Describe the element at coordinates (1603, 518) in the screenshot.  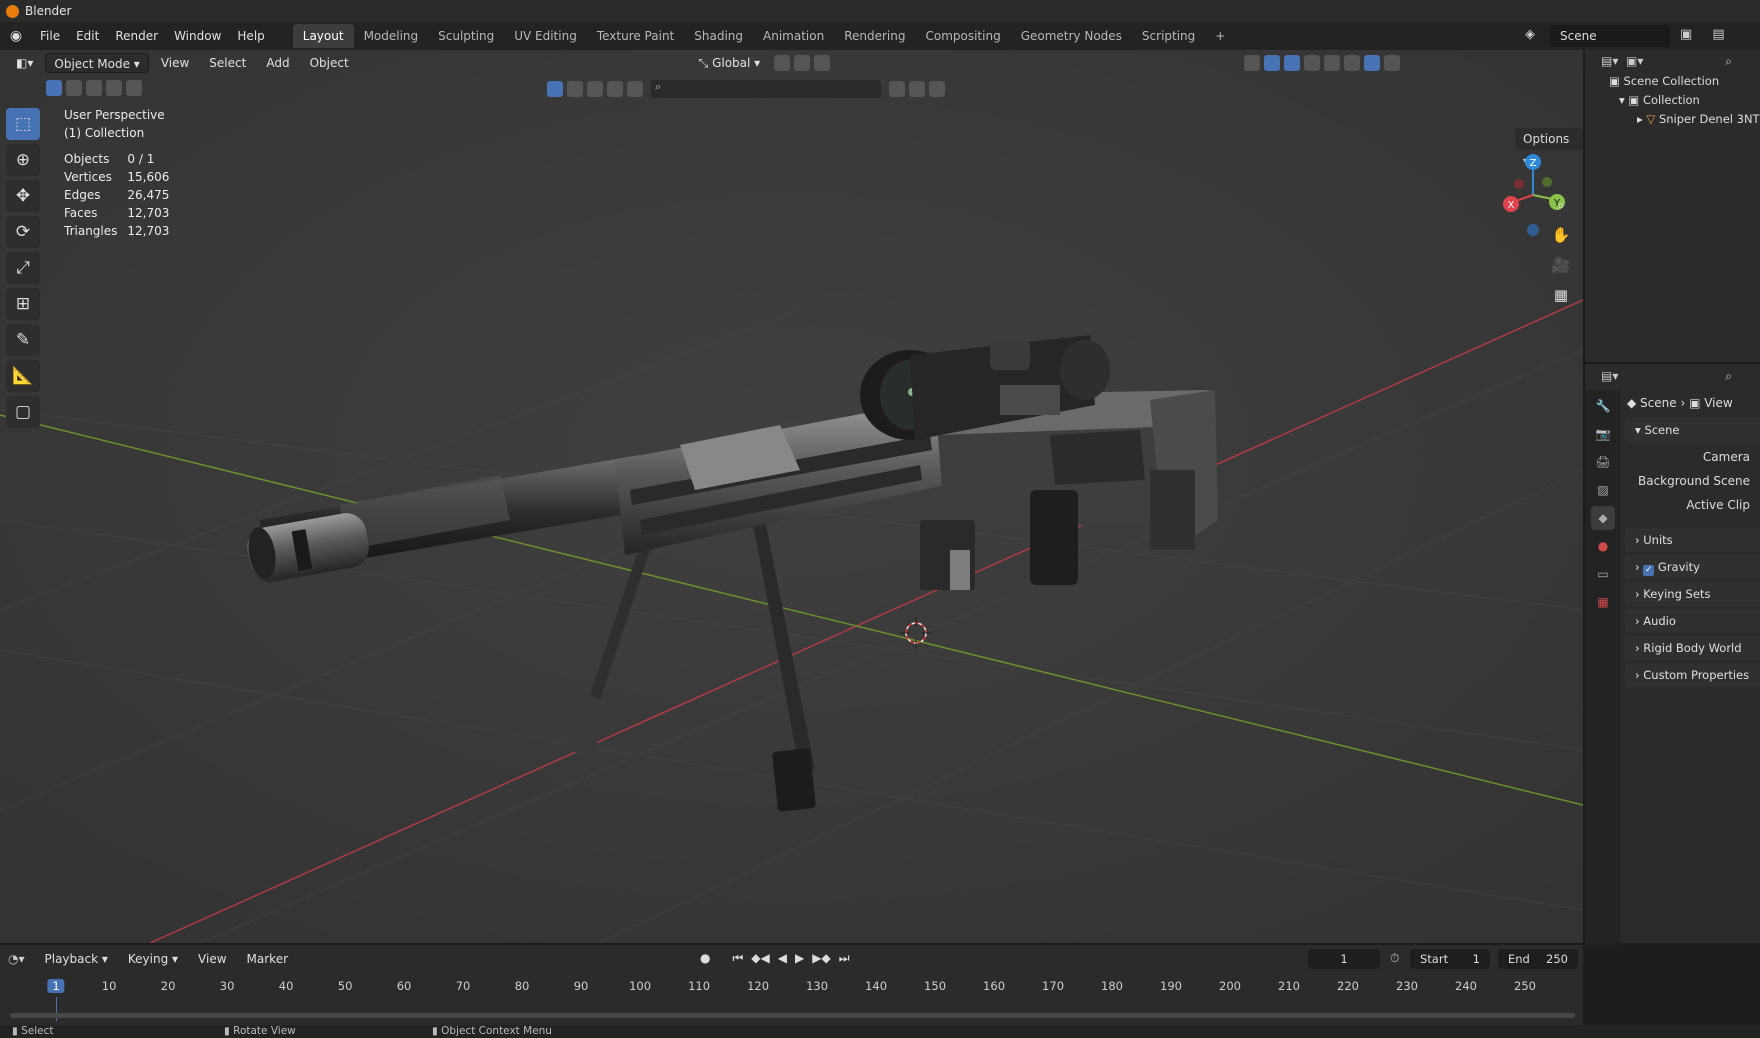
I see `scene-tab-icon: ◆` at that location.